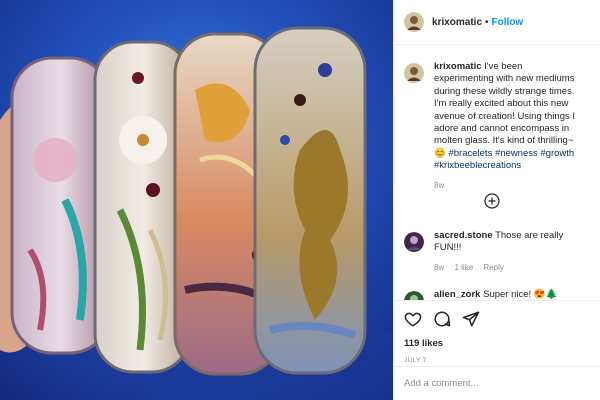 The image size is (600, 400). I want to click on comment-likes: 1 like, so click(463, 267).